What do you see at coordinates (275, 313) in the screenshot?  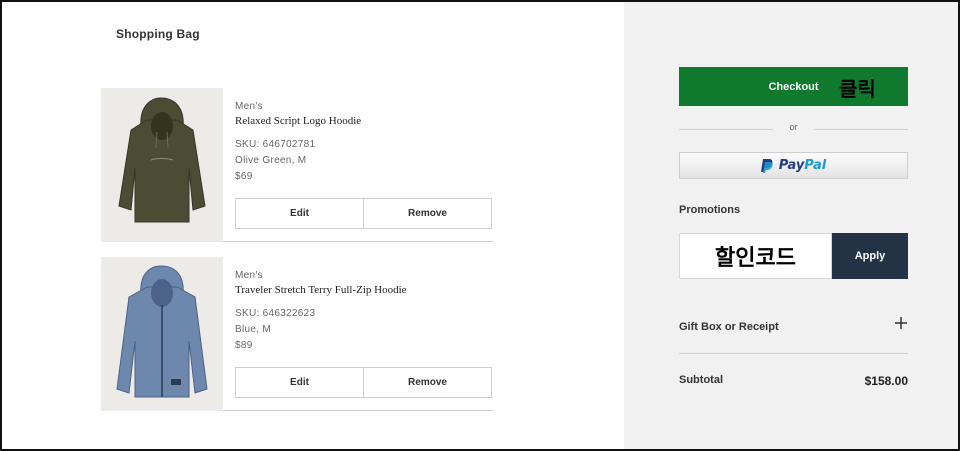 I see `item-sku: SKU: 646322623` at bounding box center [275, 313].